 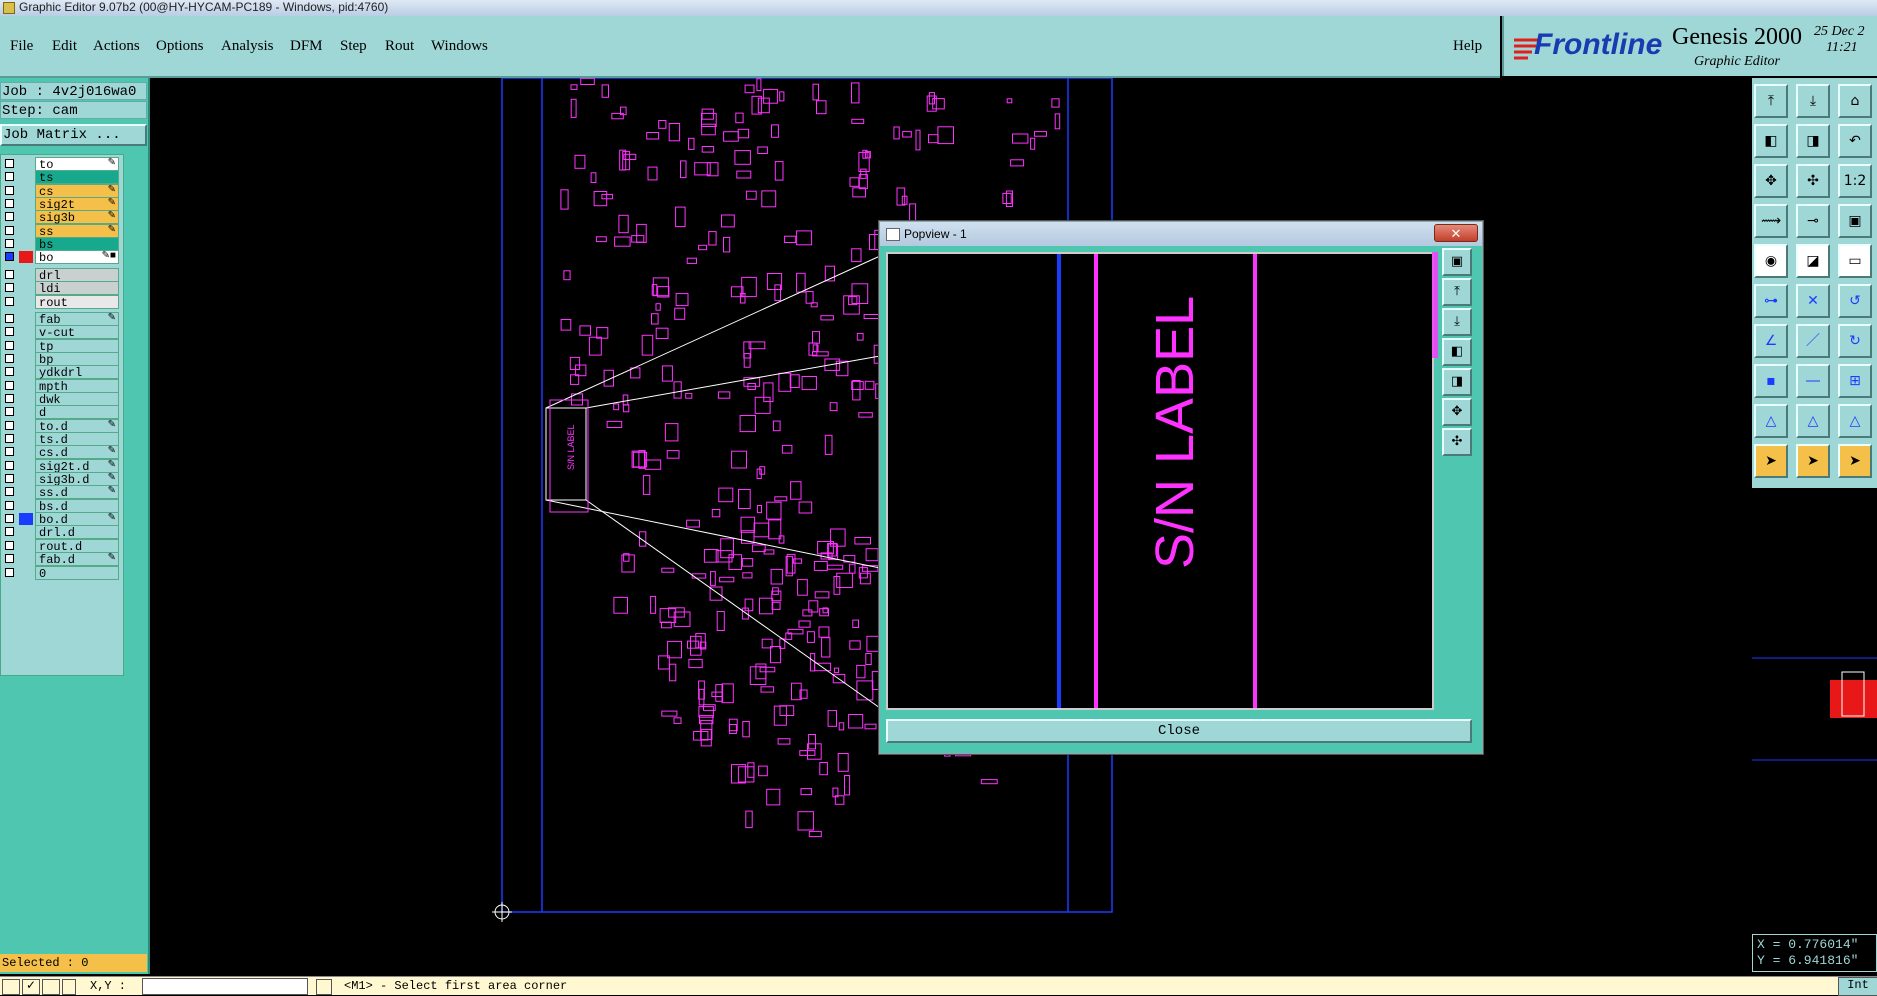 What do you see at coordinates (1813, 181) in the screenshot?
I see `fit-center-icon: ✣` at bounding box center [1813, 181].